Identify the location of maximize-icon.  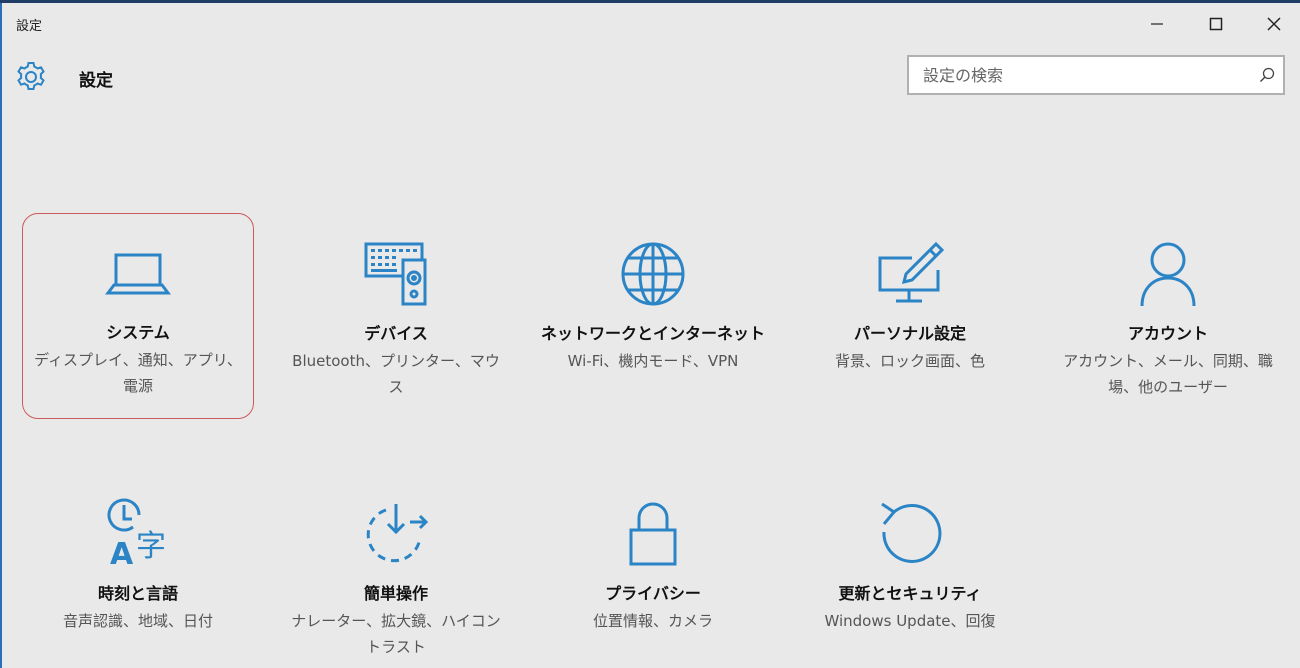
(1216, 24).